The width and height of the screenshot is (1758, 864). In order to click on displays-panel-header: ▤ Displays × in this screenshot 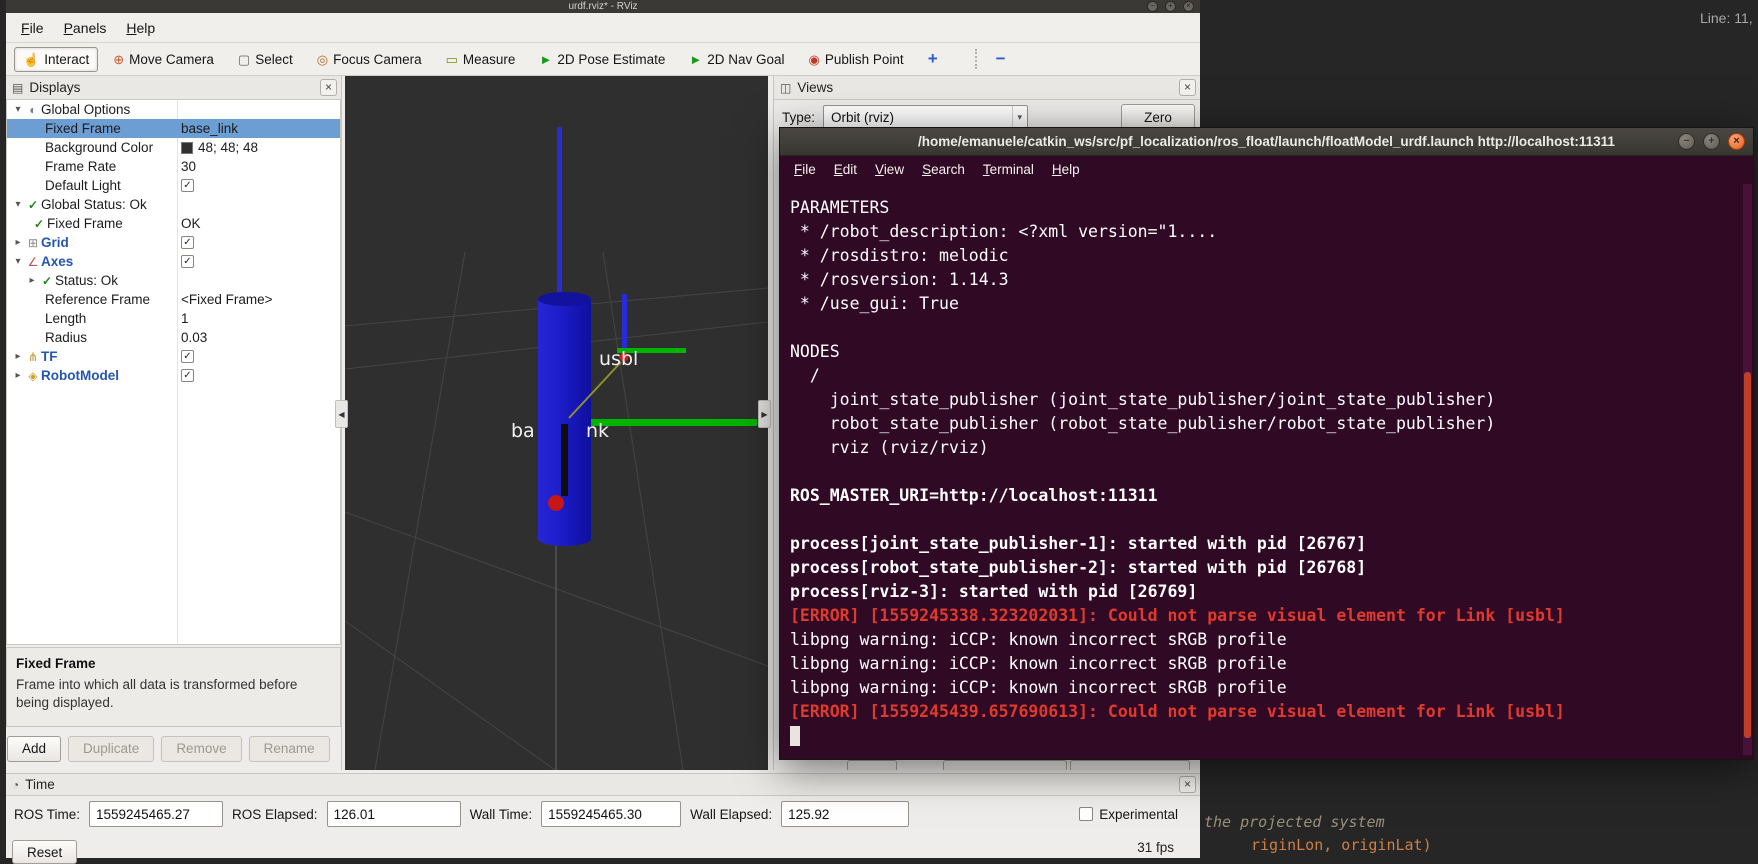, I will do `click(173, 88)`.